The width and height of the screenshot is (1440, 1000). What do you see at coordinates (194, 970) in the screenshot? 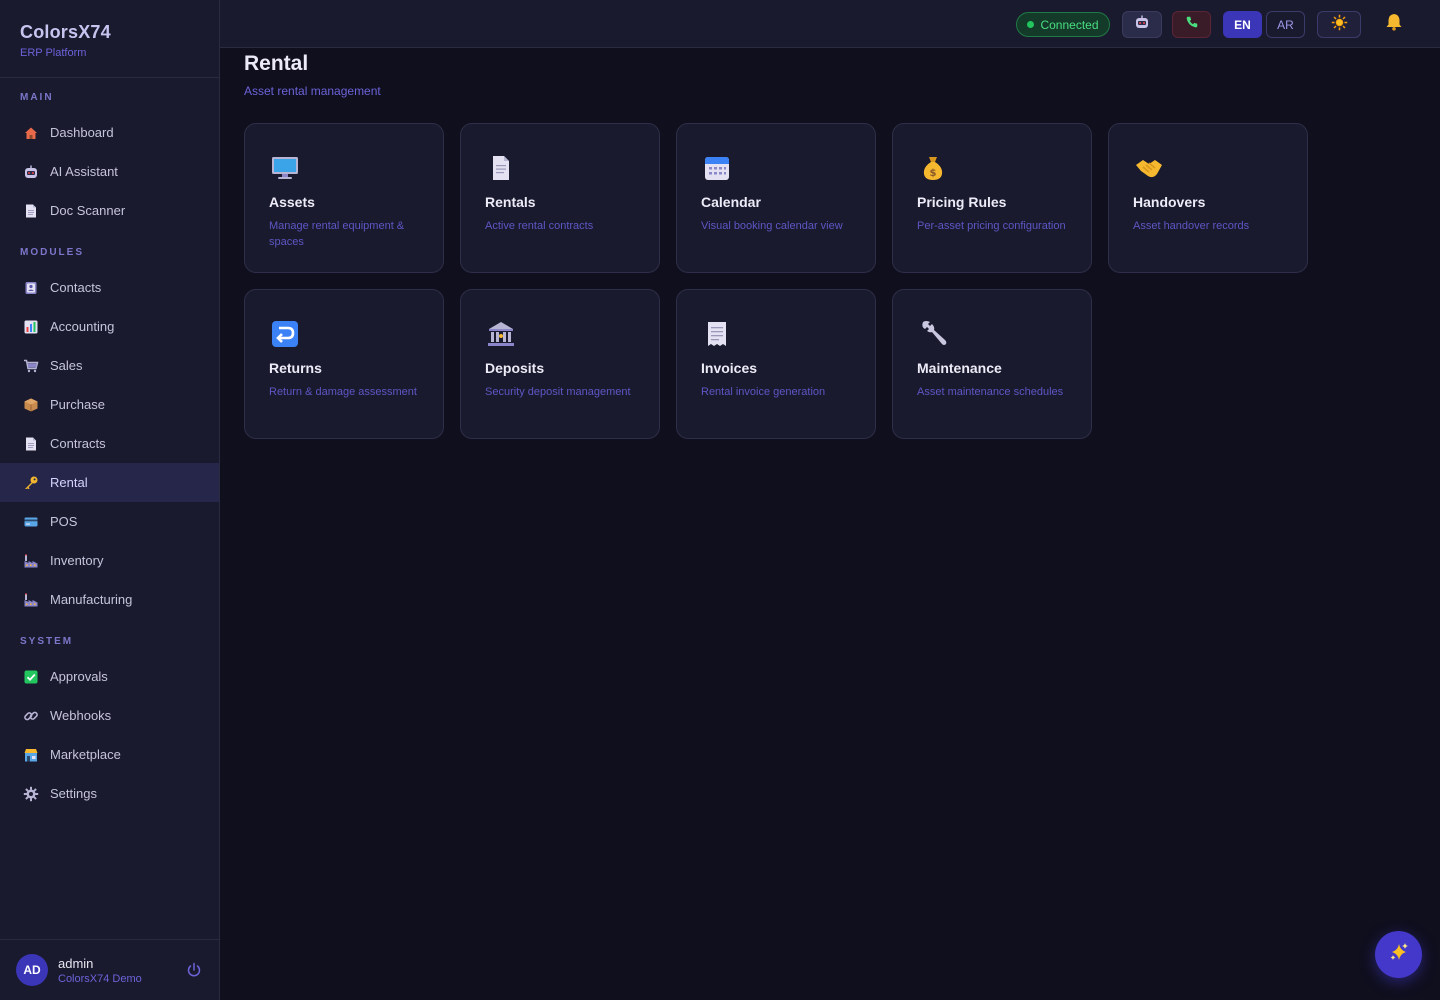
I see `power-icon` at bounding box center [194, 970].